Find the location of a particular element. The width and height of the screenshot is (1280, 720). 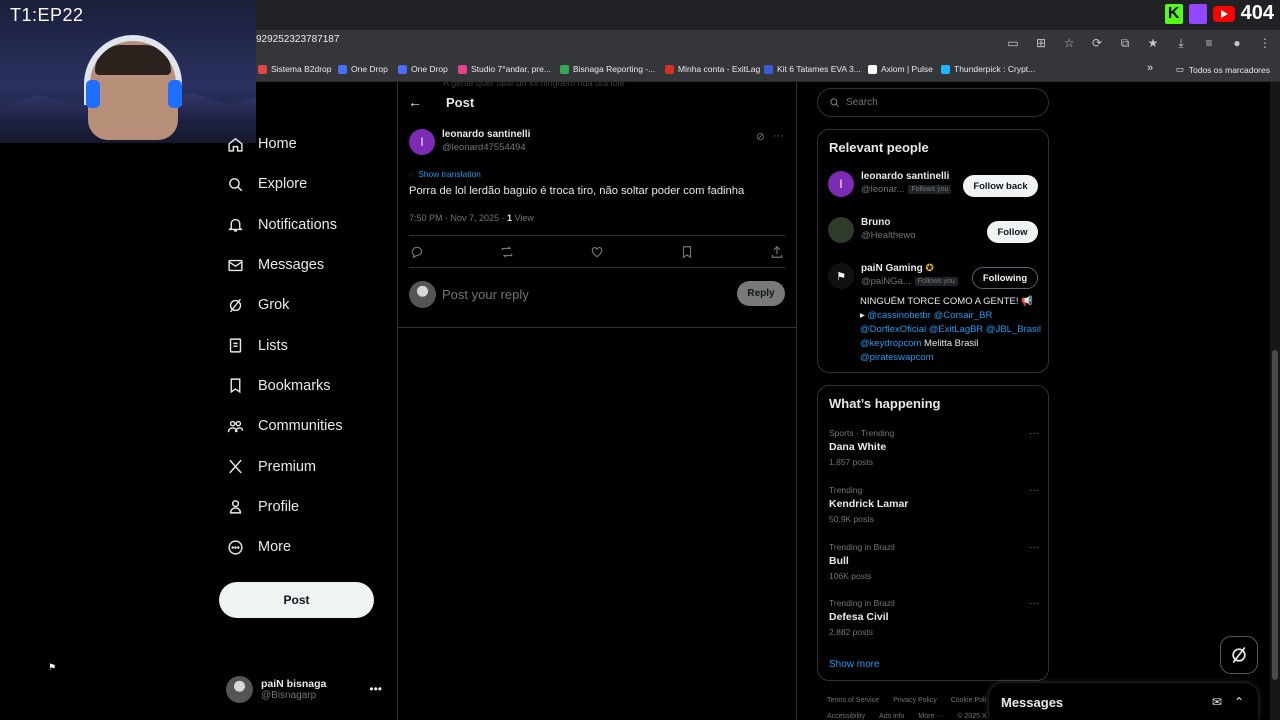

page-scrollbar is located at coordinates (1275, 401).